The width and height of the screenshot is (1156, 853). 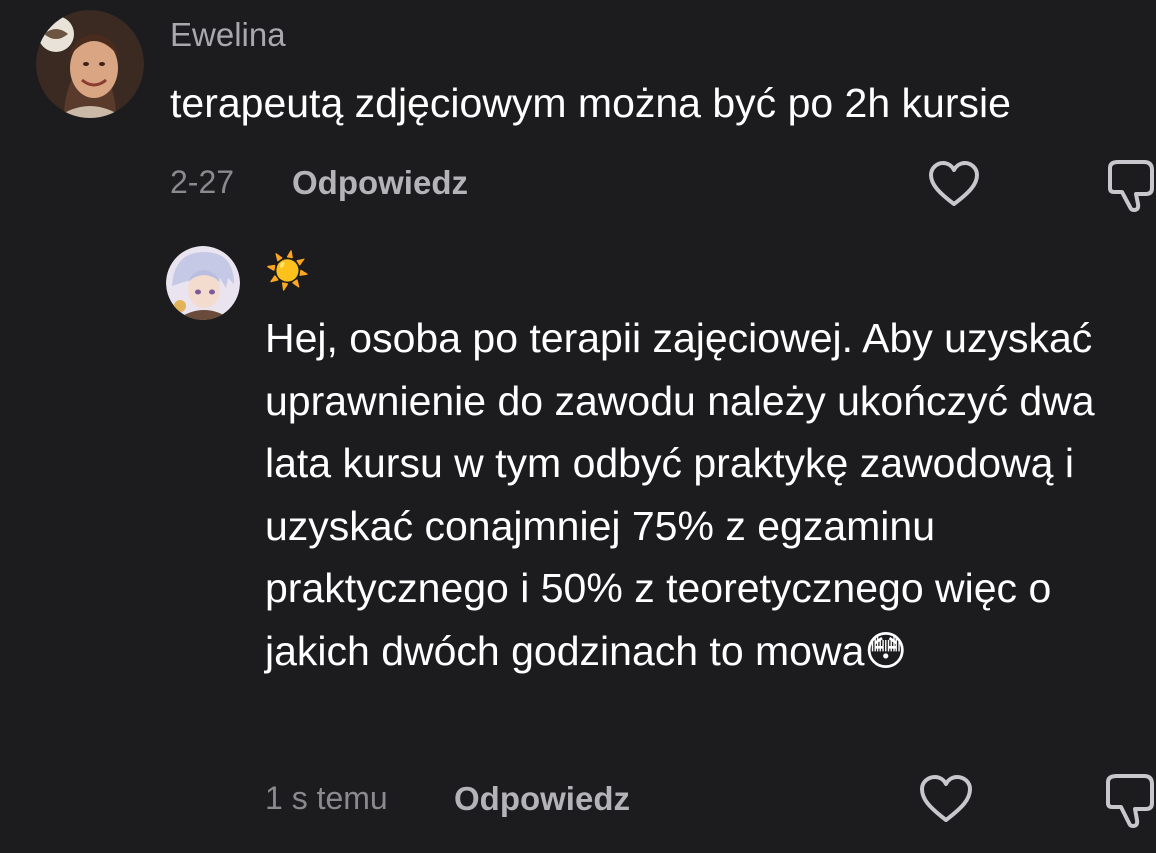 What do you see at coordinates (202, 182) in the screenshot?
I see `comment-timestamp: 2-27` at bounding box center [202, 182].